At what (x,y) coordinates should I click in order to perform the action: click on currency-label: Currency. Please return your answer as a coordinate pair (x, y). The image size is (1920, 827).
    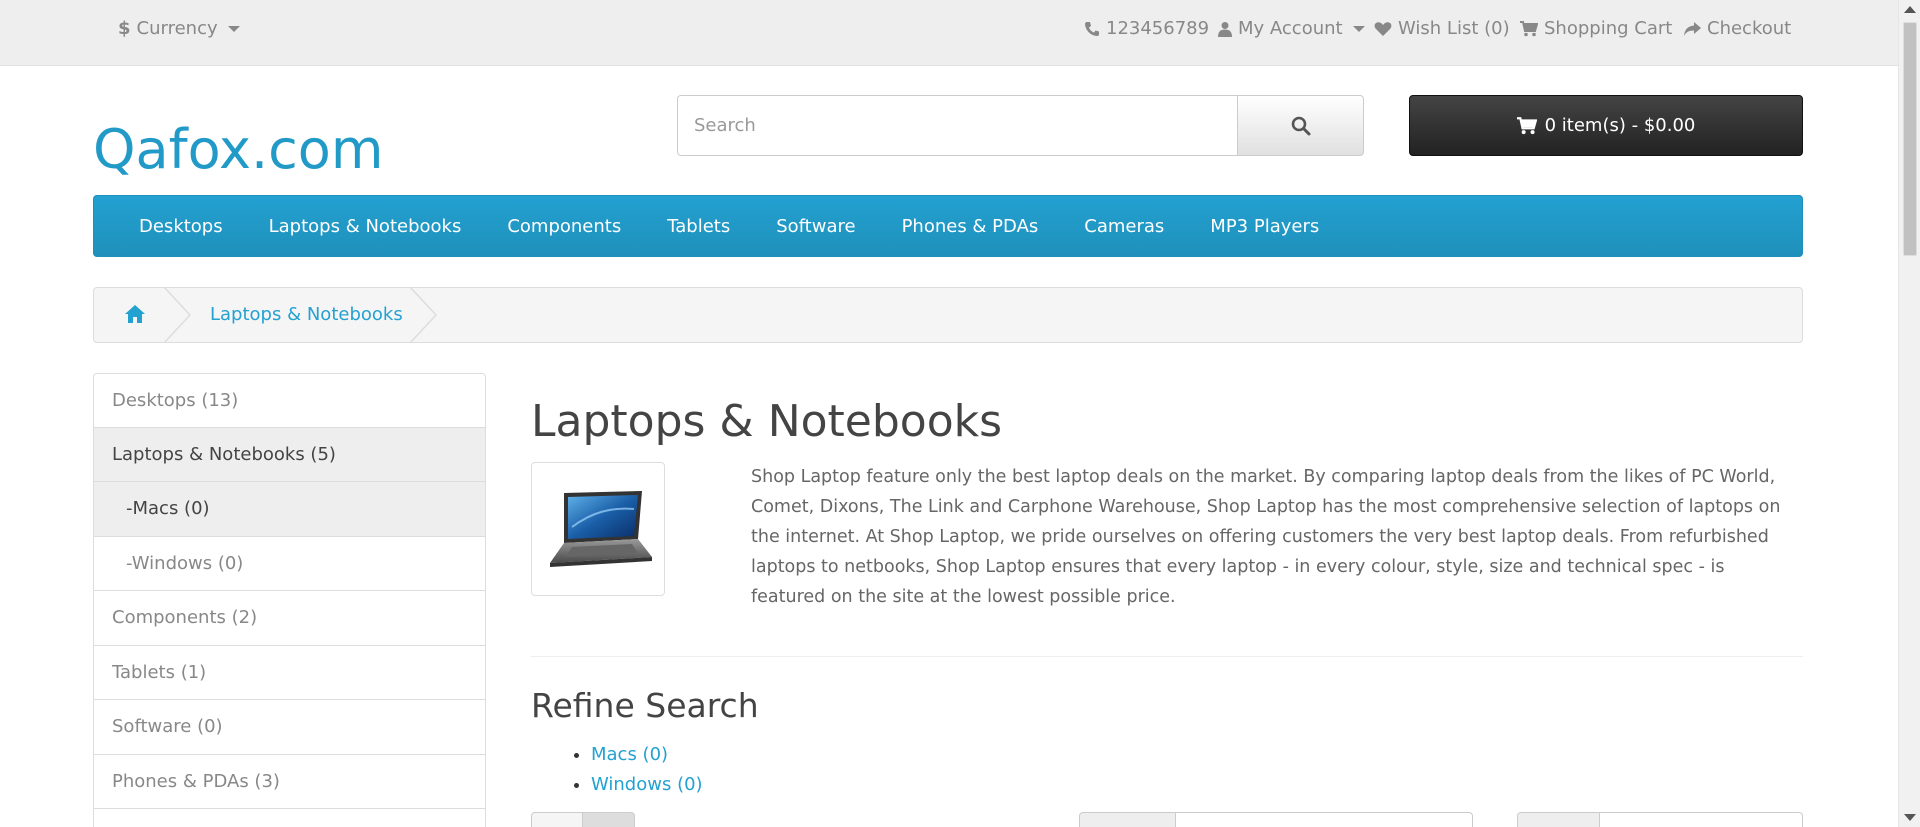
    Looking at the image, I should click on (177, 28).